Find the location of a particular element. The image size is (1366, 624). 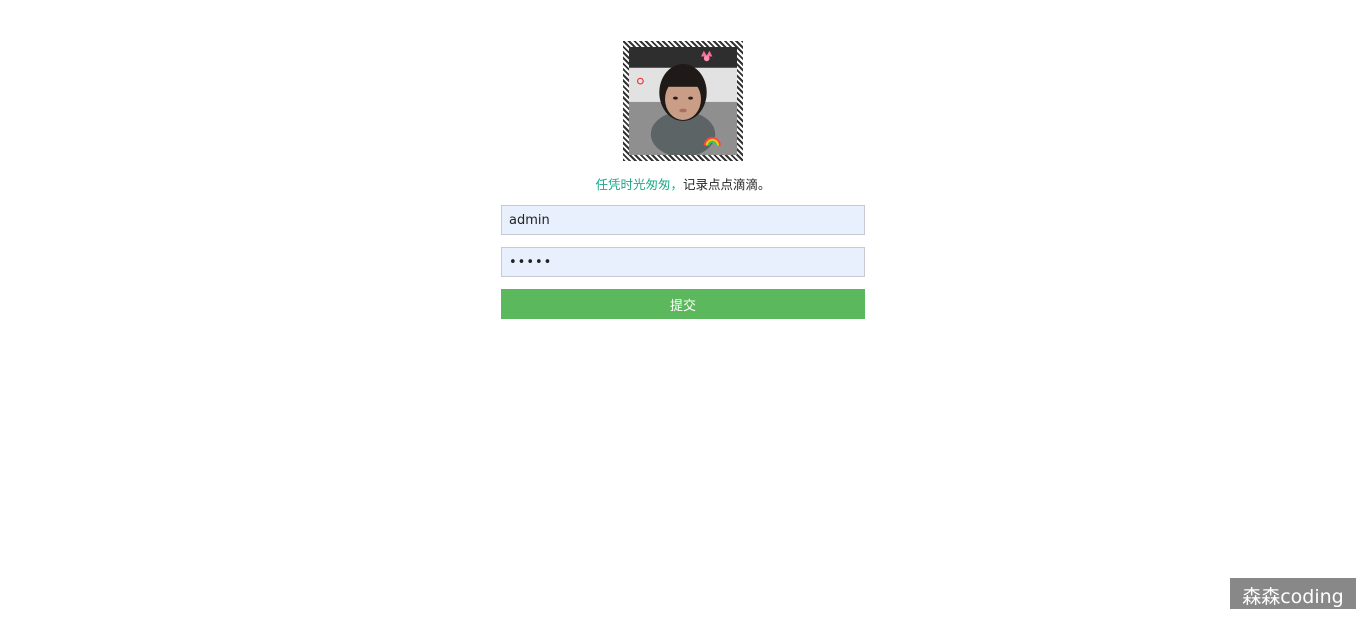

avatar-photo is located at coordinates (683, 101).